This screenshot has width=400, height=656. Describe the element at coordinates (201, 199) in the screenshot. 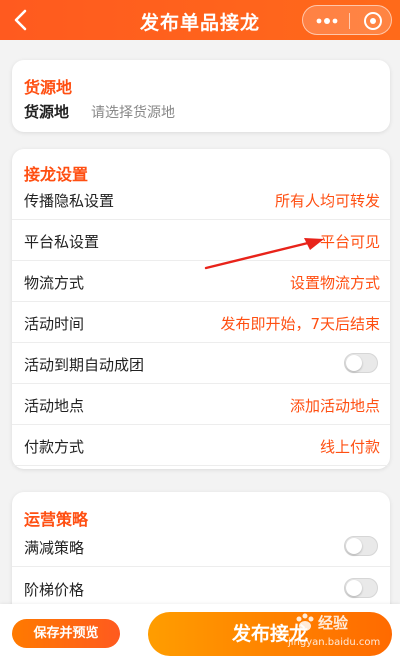

I see `privacy-row: 传播隐私设置 所有人均可转发` at that location.